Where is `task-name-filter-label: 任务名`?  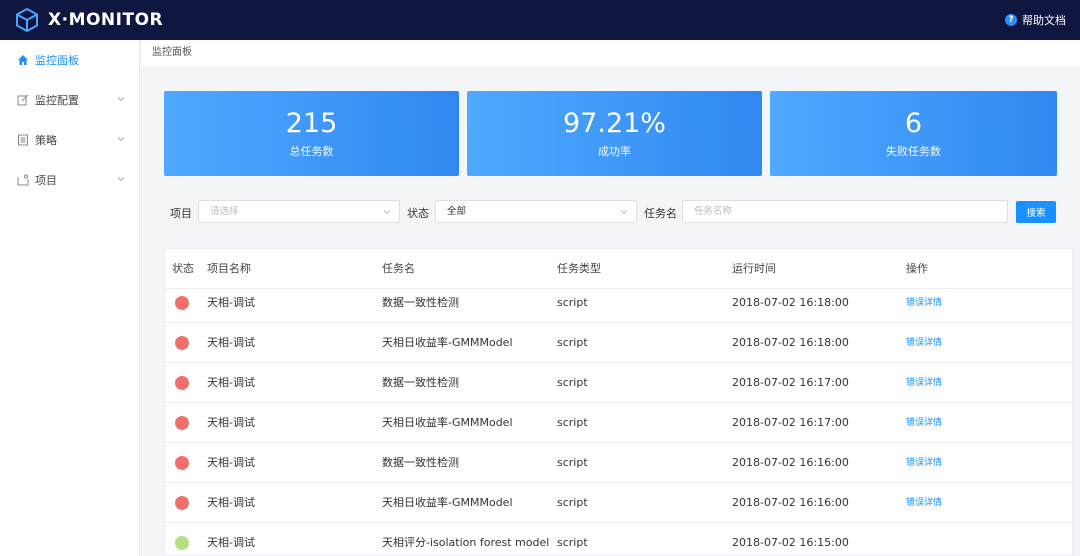 task-name-filter-label: 任务名 is located at coordinates (660, 213).